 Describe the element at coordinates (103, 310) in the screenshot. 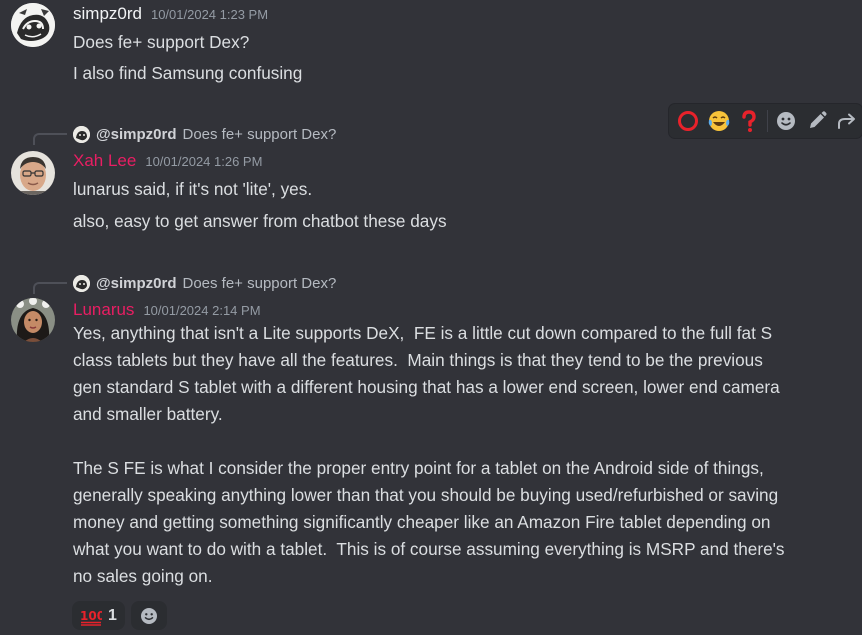

I see `username: Lunarus` at that location.